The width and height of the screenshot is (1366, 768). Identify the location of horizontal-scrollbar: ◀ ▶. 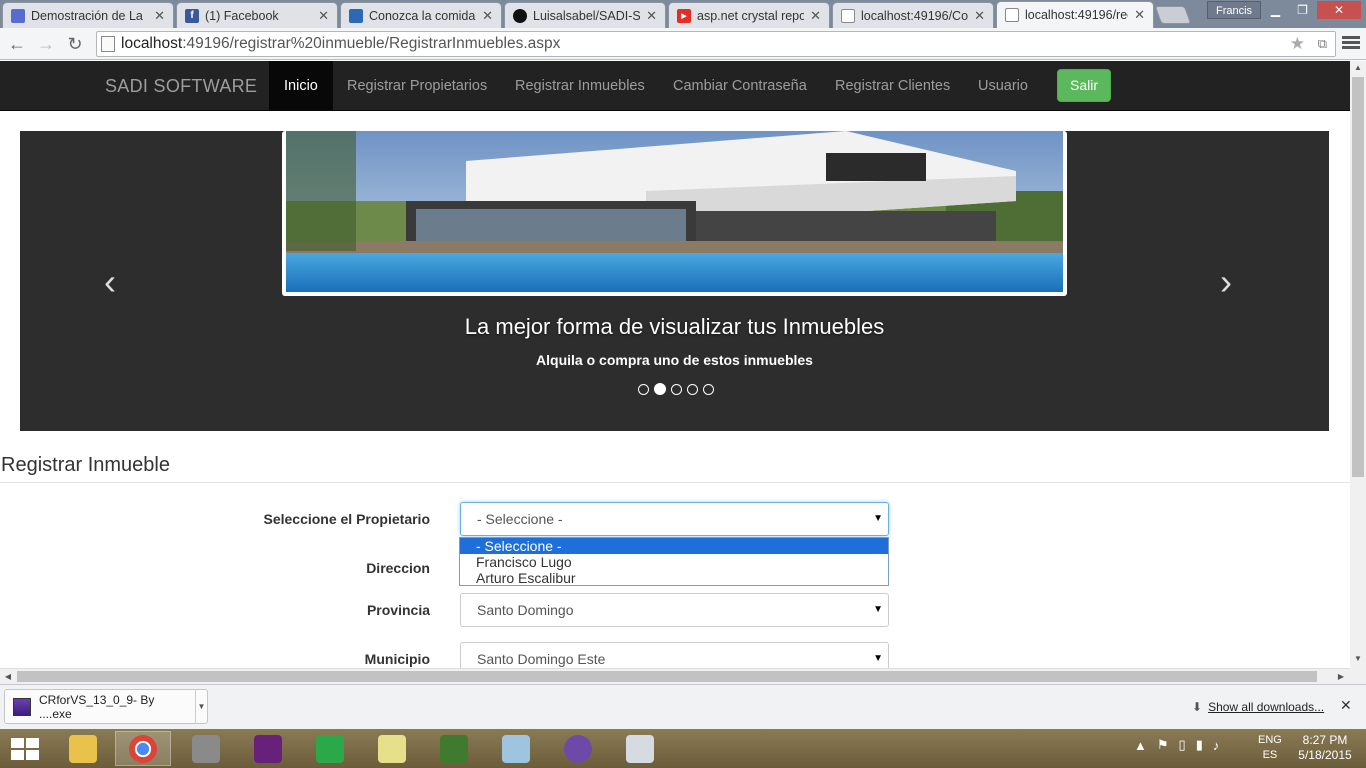
(675, 676).